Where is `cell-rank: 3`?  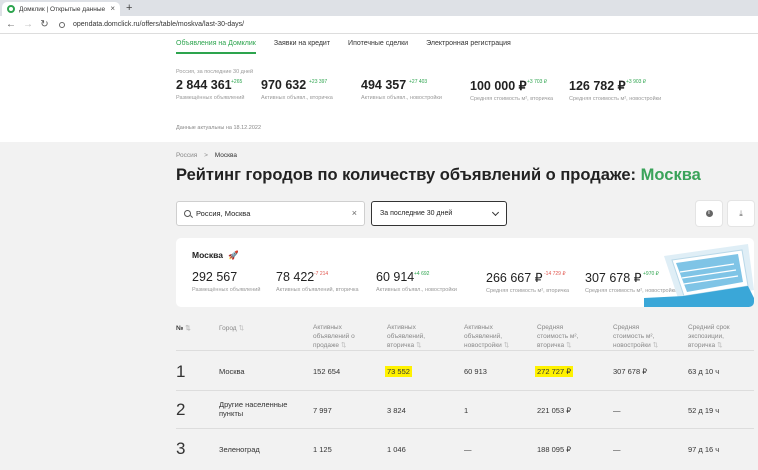
cell-rank: 3 is located at coordinates (181, 448).